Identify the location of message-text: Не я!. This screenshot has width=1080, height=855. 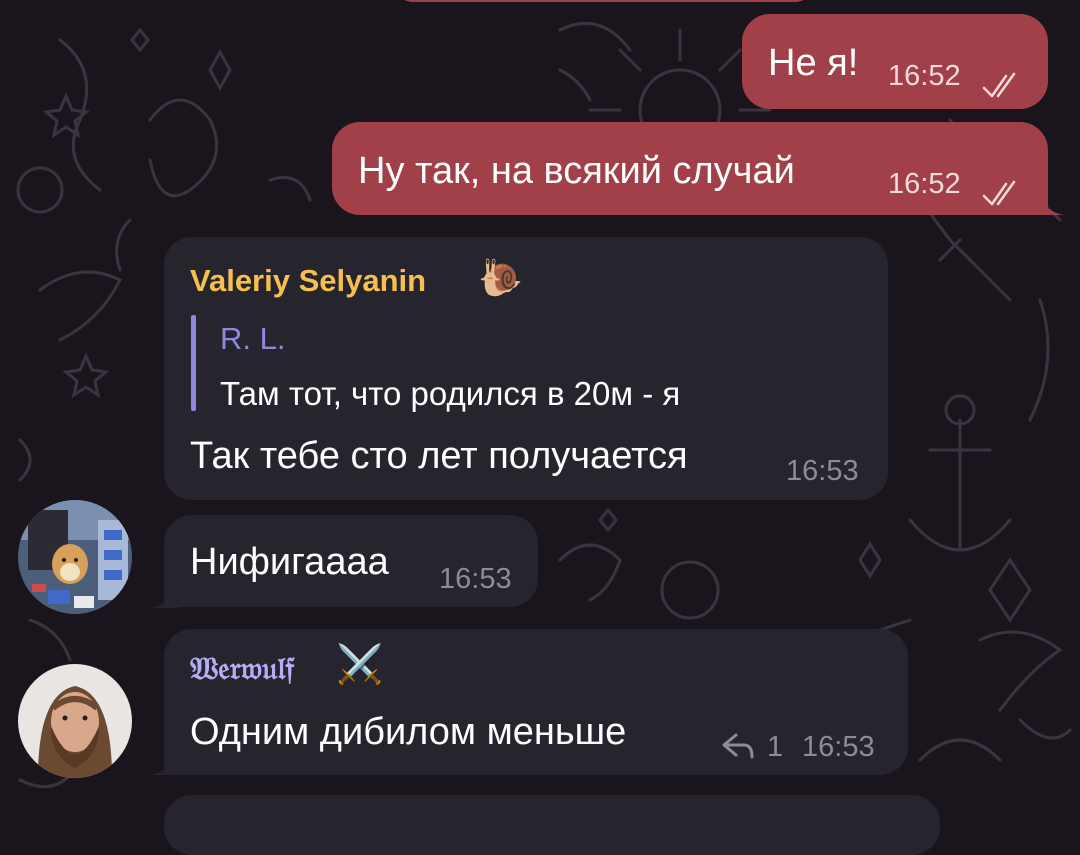
(813, 63).